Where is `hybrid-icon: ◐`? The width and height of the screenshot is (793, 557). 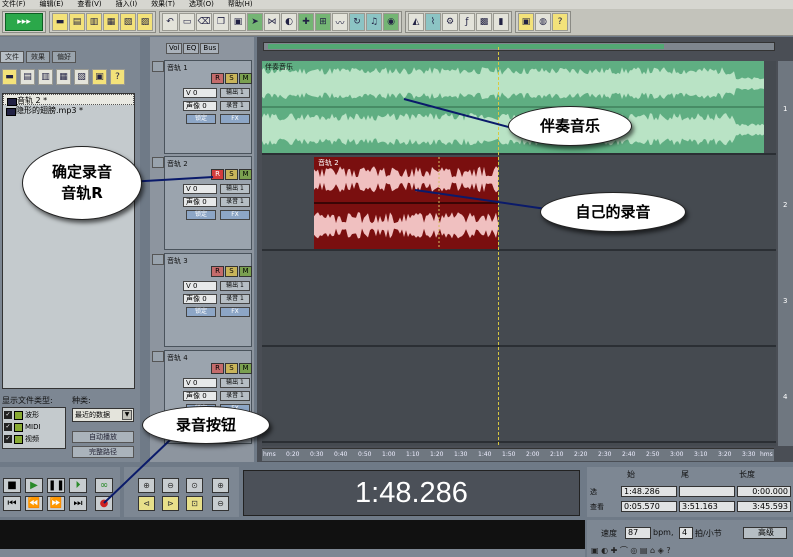
hybrid-icon: ◐ is located at coordinates (289, 22).